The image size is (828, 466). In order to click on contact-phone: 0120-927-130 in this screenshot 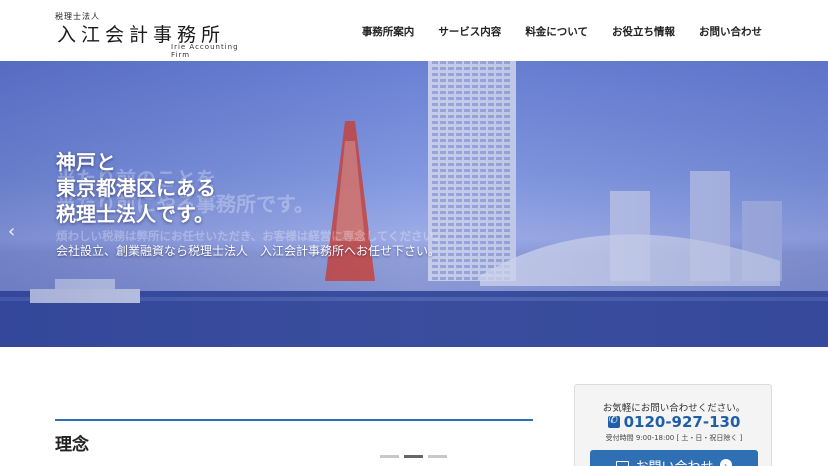, I will do `click(674, 422)`.